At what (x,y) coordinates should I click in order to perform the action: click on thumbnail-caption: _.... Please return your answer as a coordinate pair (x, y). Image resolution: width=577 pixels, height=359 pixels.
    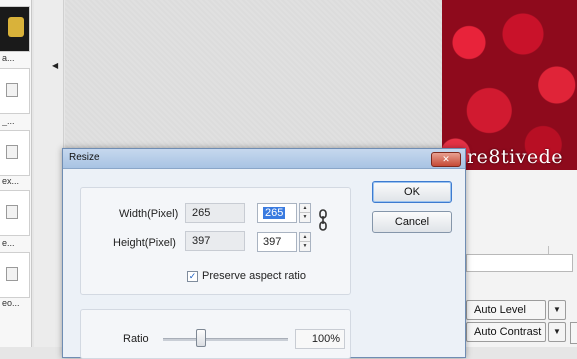
    Looking at the image, I should click on (8, 121).